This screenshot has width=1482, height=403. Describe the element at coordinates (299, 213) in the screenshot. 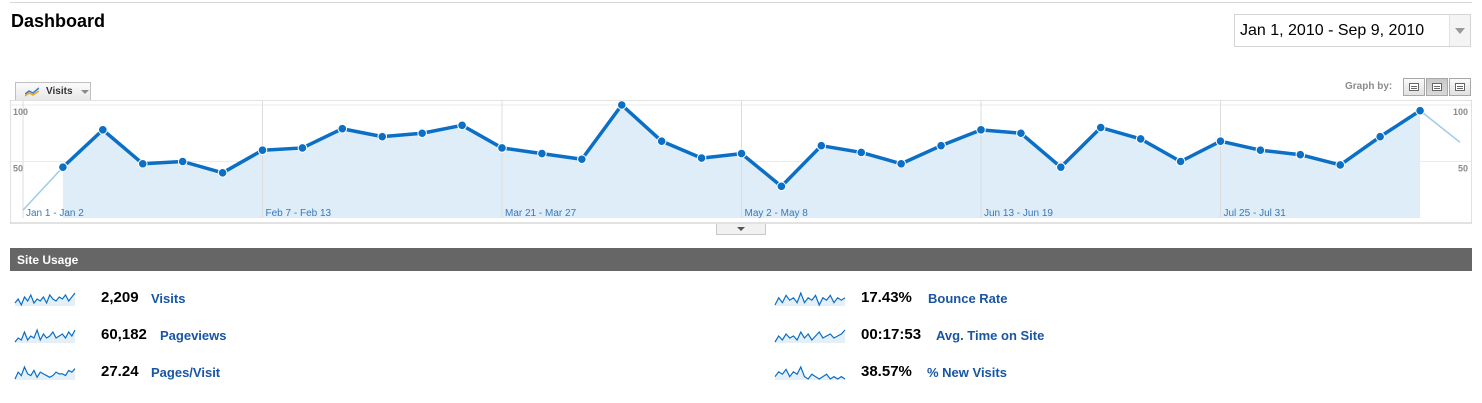

I see `x-tick-label: Feb 7 - Feb 13` at that location.